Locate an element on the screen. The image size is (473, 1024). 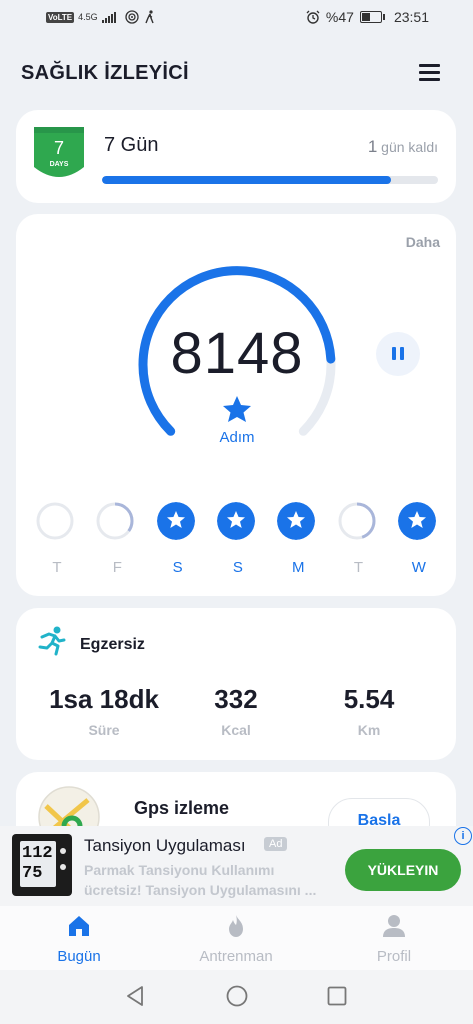
day-6: W is located at coordinates (418, 539).